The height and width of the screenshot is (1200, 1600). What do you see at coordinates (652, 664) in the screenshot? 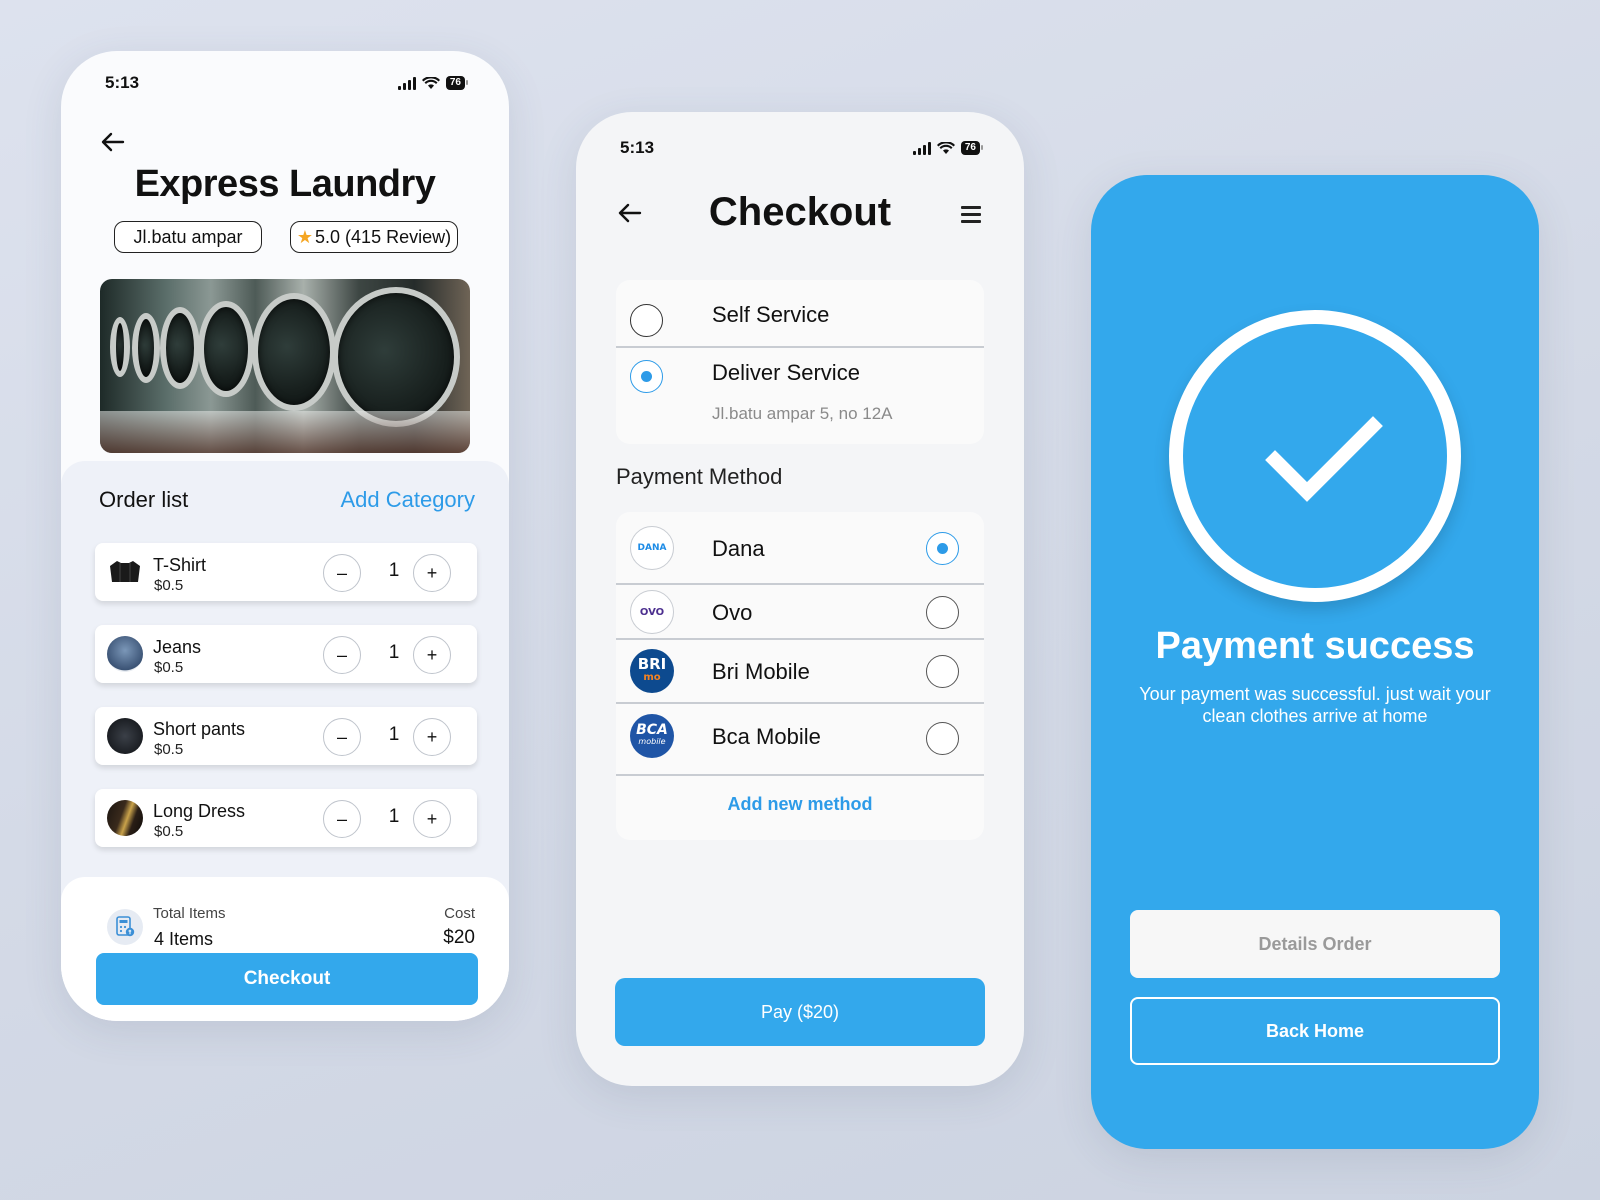
I see `bri-logo-text: BRI` at bounding box center [652, 664].